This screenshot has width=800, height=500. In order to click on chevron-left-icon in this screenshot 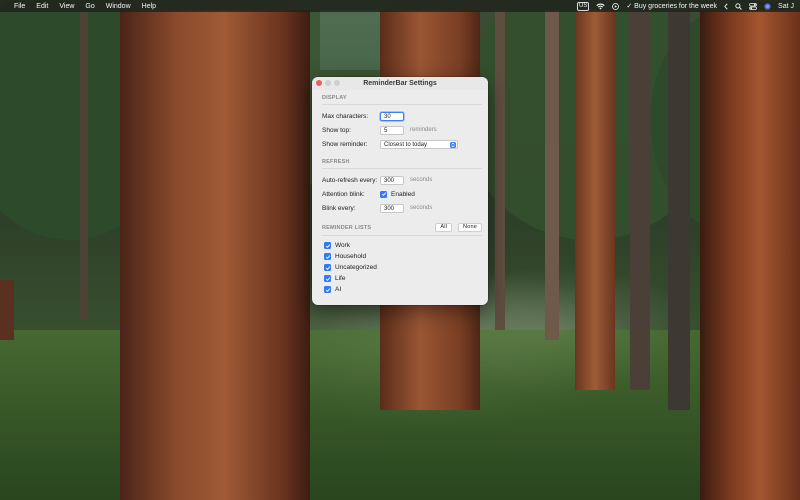, I will do `click(726, 6)`.